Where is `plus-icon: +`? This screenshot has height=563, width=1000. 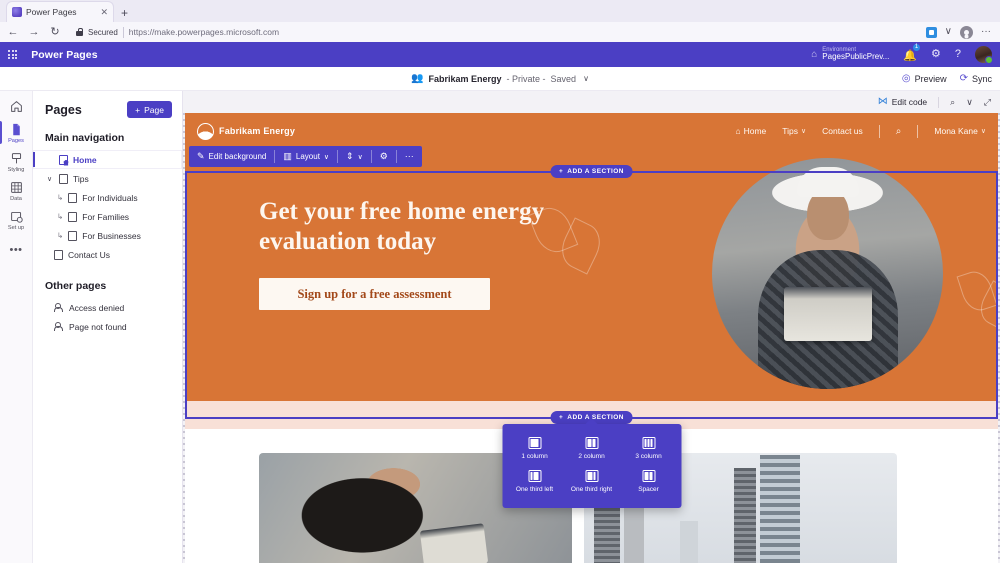 plus-icon: + is located at coordinates (561, 171).